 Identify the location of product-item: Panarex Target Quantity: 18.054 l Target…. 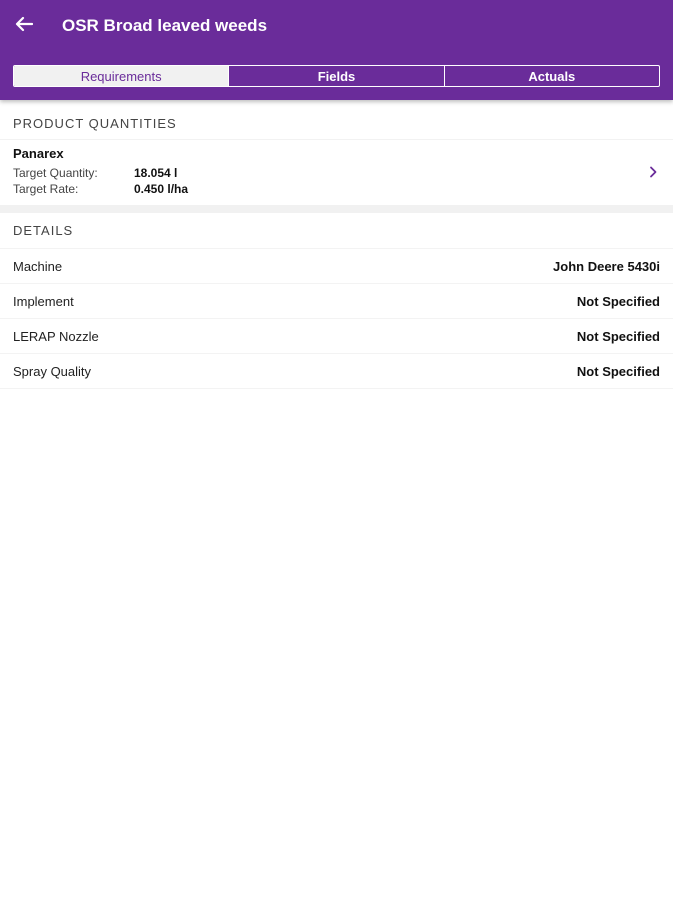
(336, 172).